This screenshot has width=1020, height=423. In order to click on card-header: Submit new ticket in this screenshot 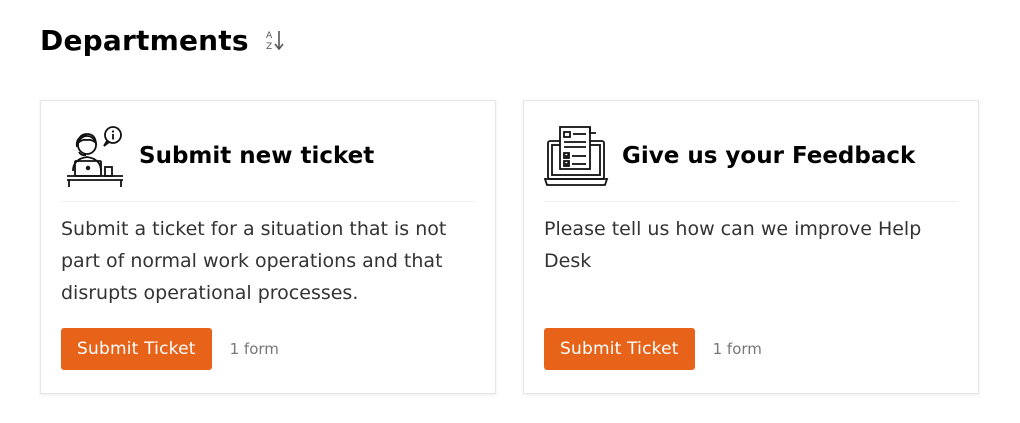, I will do `click(268, 162)`.